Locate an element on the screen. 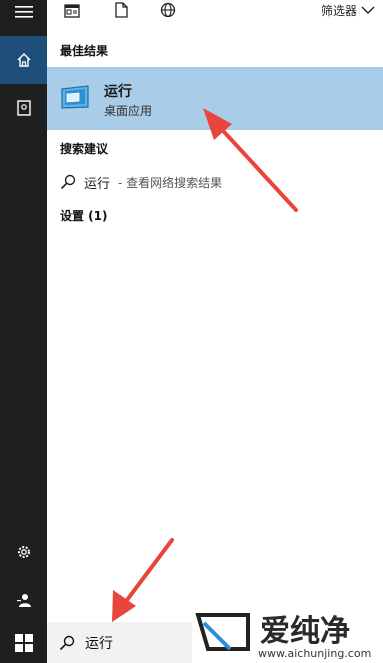  filter-toolbar: 筛选器 is located at coordinates (215, 12).